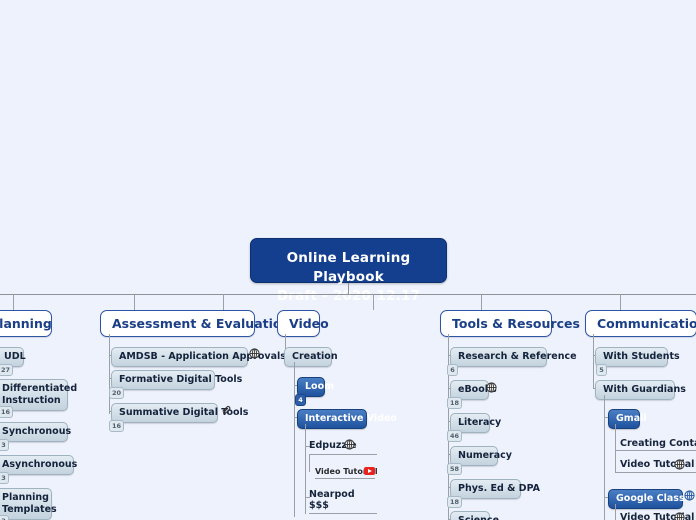  What do you see at coordinates (641, 356) in the screenshot?
I see `node-with-students-label: With Students` at bounding box center [641, 356].